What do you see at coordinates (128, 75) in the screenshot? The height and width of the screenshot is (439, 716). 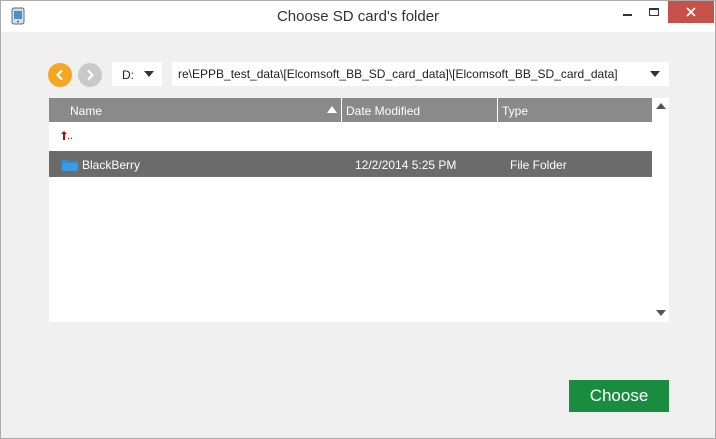 I see `drive-value: D:` at bounding box center [128, 75].